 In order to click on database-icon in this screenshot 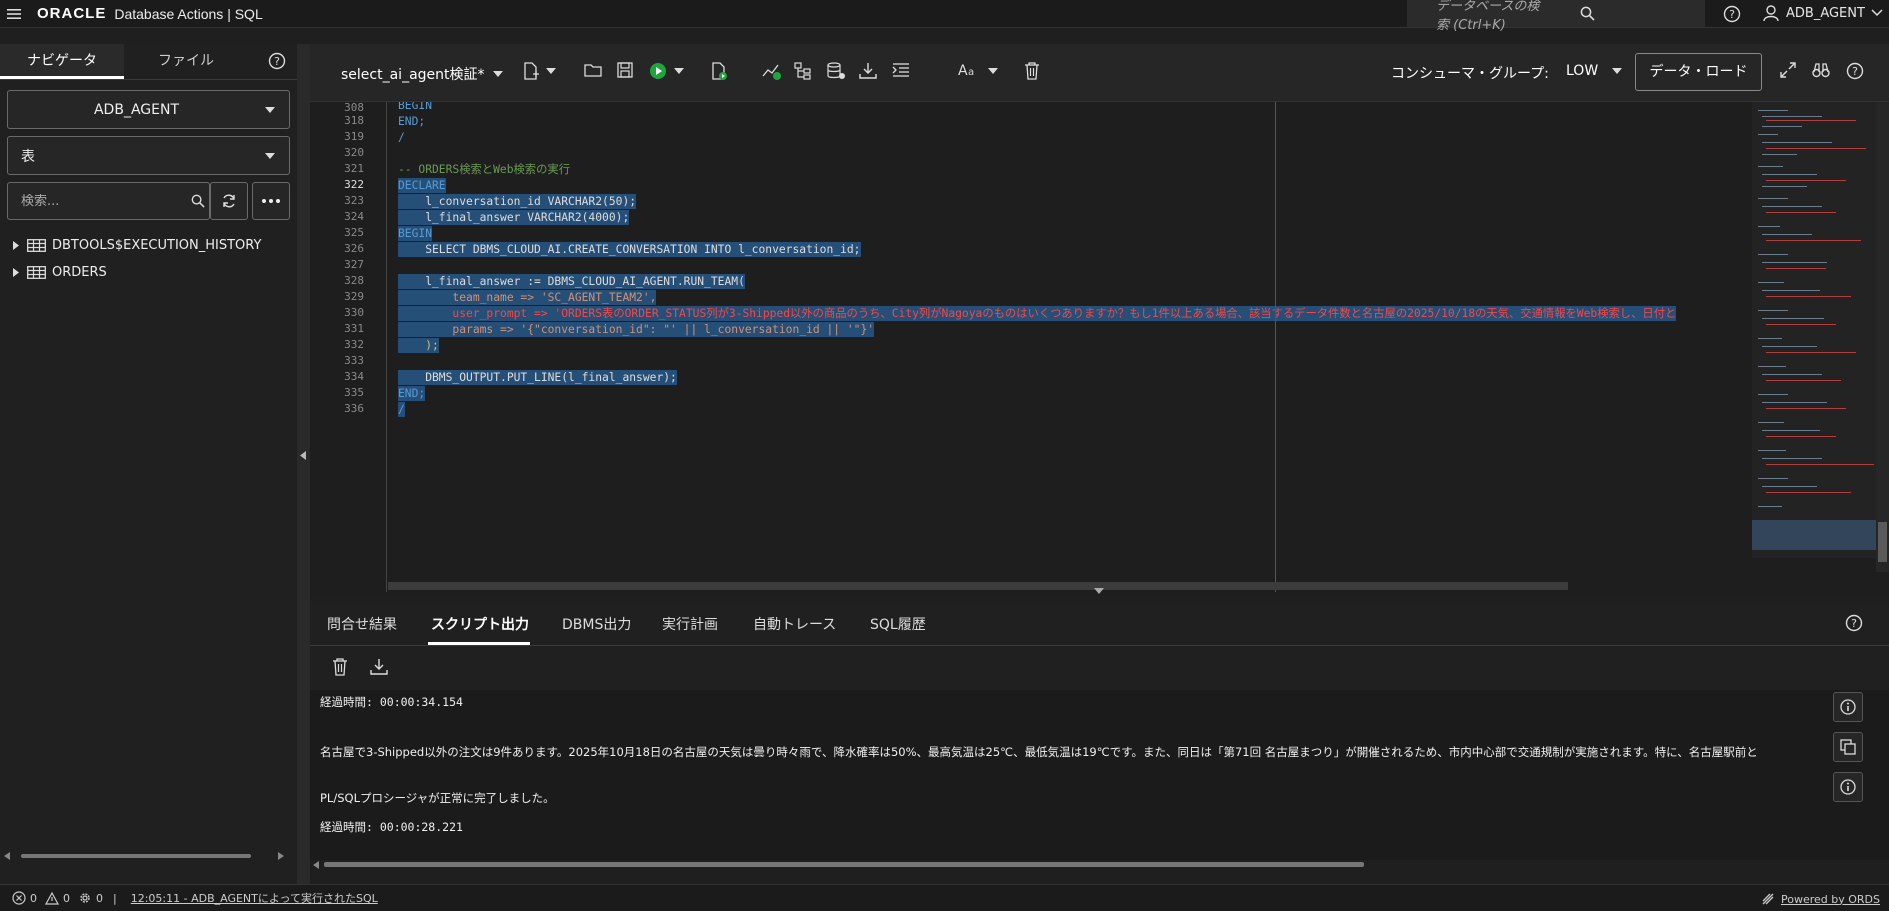, I will do `click(836, 71)`.